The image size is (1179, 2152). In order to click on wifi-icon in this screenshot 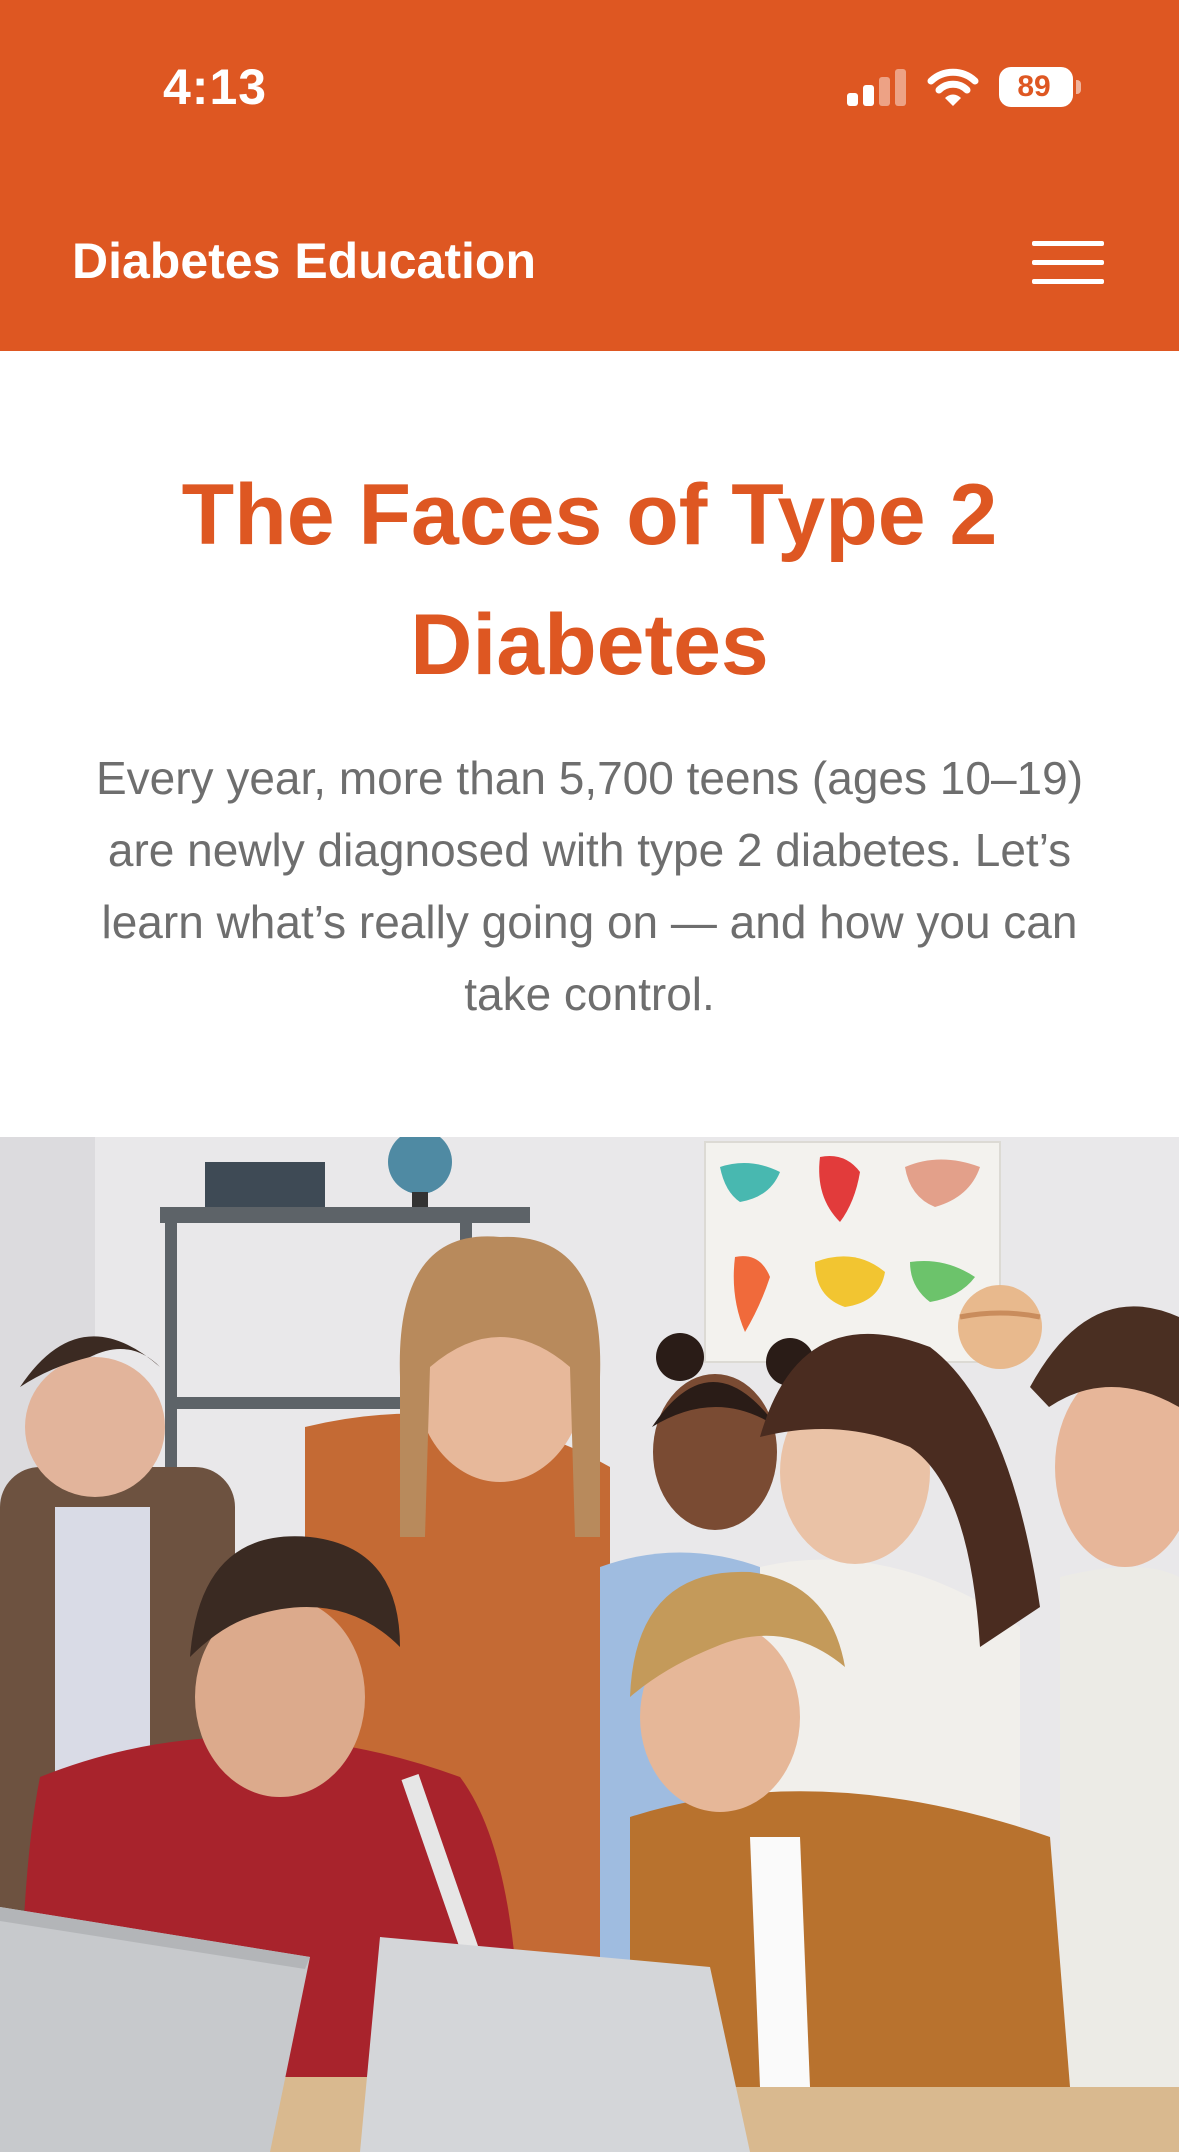, I will do `click(953, 87)`.